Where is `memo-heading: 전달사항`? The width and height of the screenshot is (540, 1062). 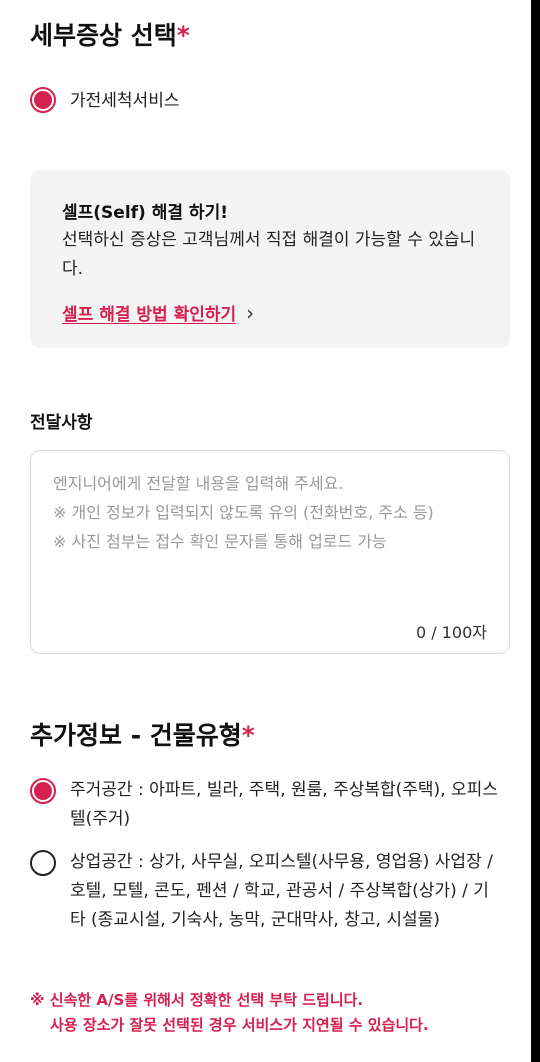 memo-heading: 전달사항 is located at coordinates (61, 423).